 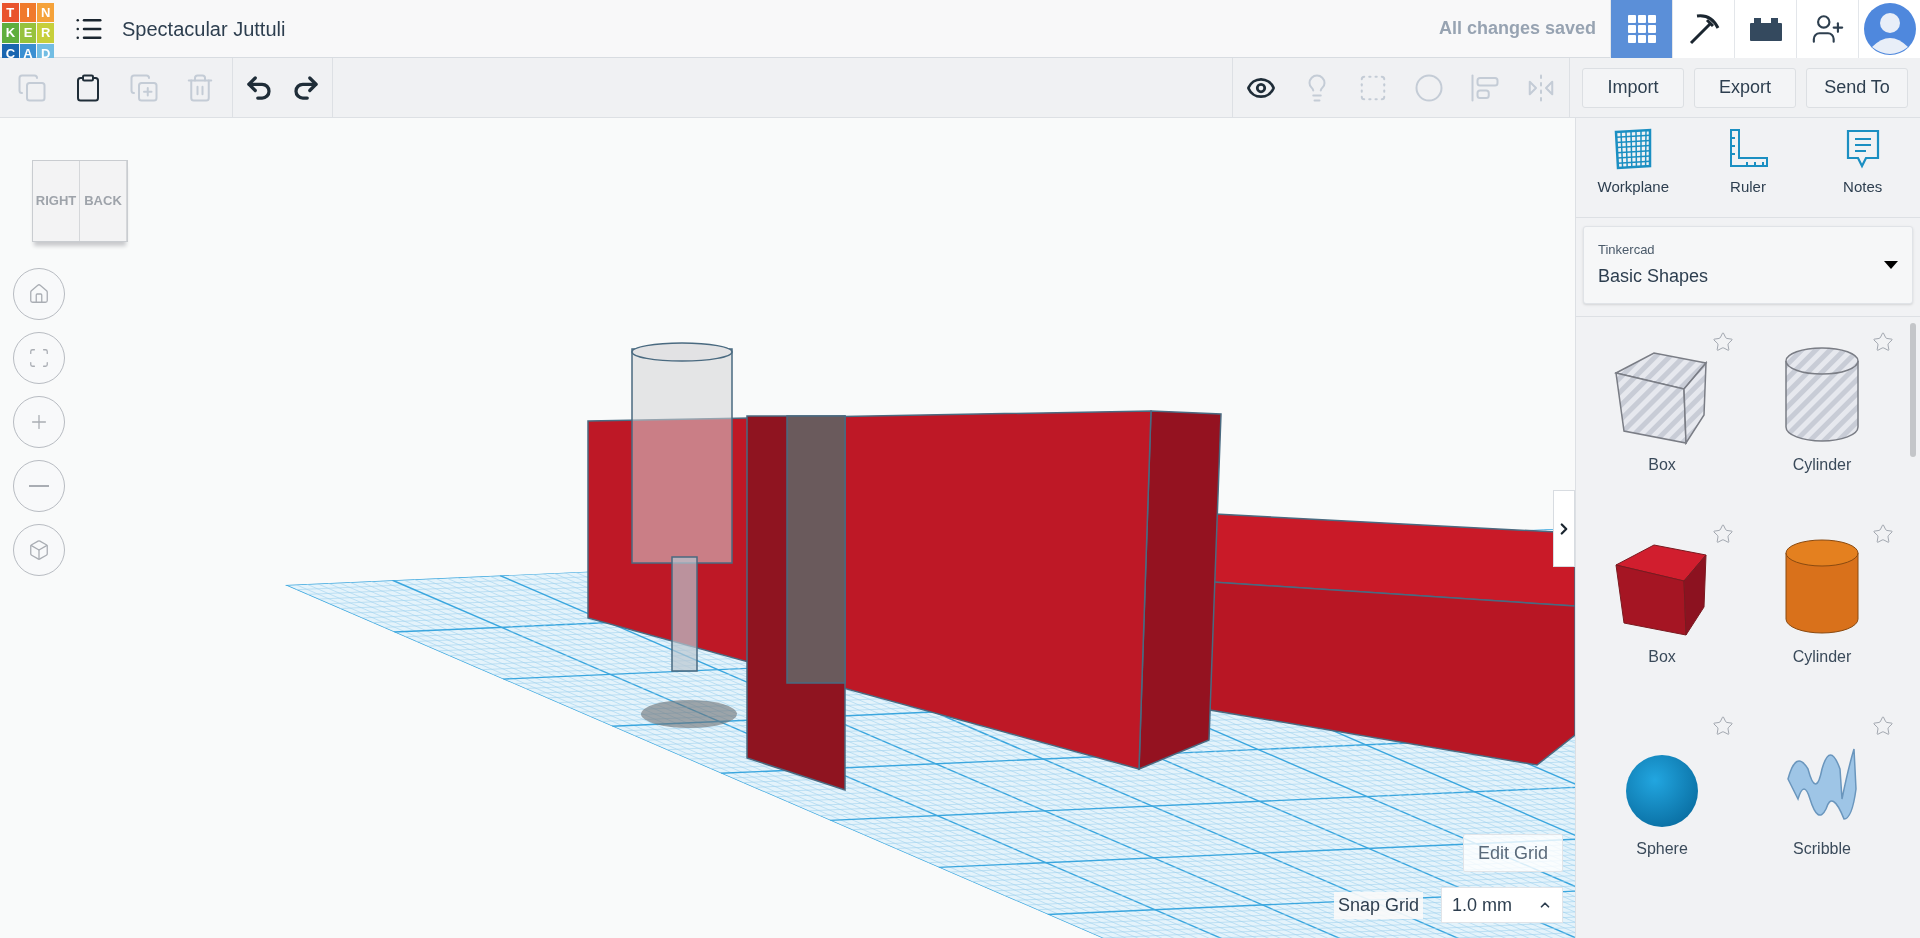 What do you see at coordinates (1827, 29) in the screenshot?
I see `add-user-icon` at bounding box center [1827, 29].